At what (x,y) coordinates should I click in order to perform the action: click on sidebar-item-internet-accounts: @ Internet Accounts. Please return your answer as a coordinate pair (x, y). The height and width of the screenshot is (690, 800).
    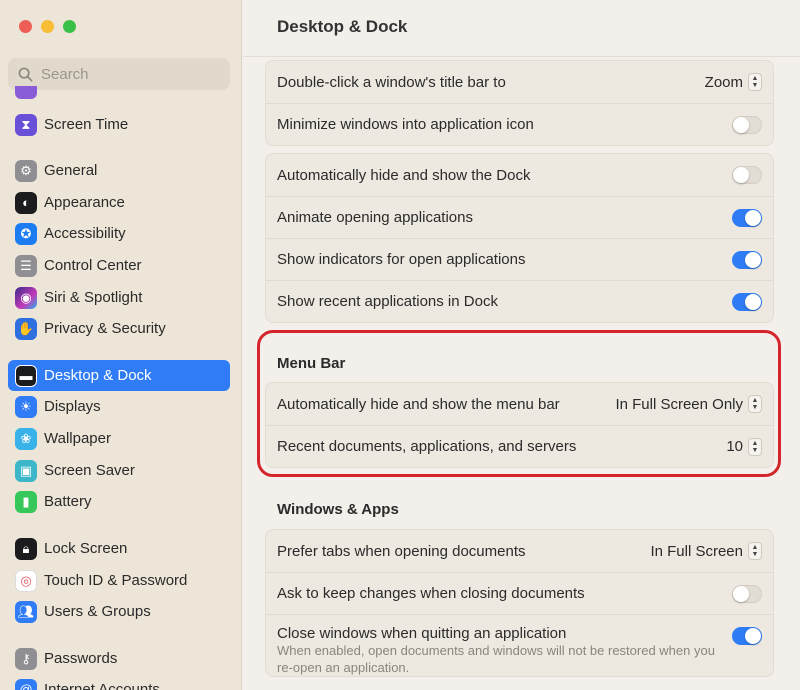
    Looking at the image, I should click on (119, 682).